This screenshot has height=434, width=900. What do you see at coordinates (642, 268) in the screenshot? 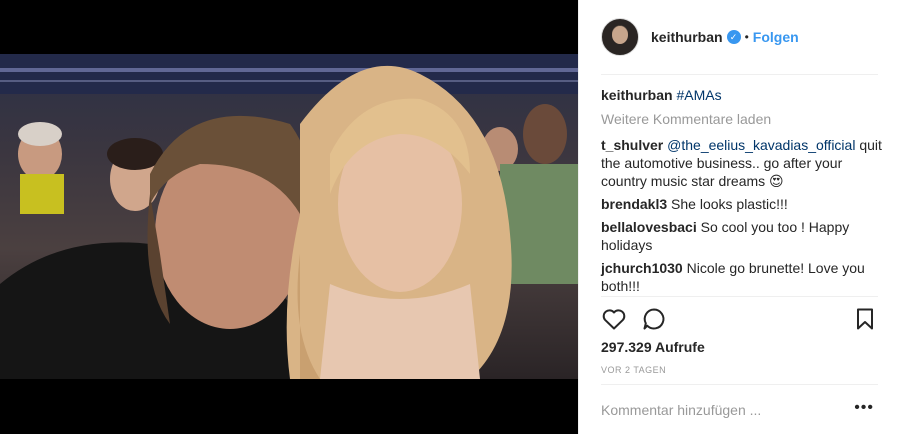
I see `comment-username: jchurch1030` at bounding box center [642, 268].